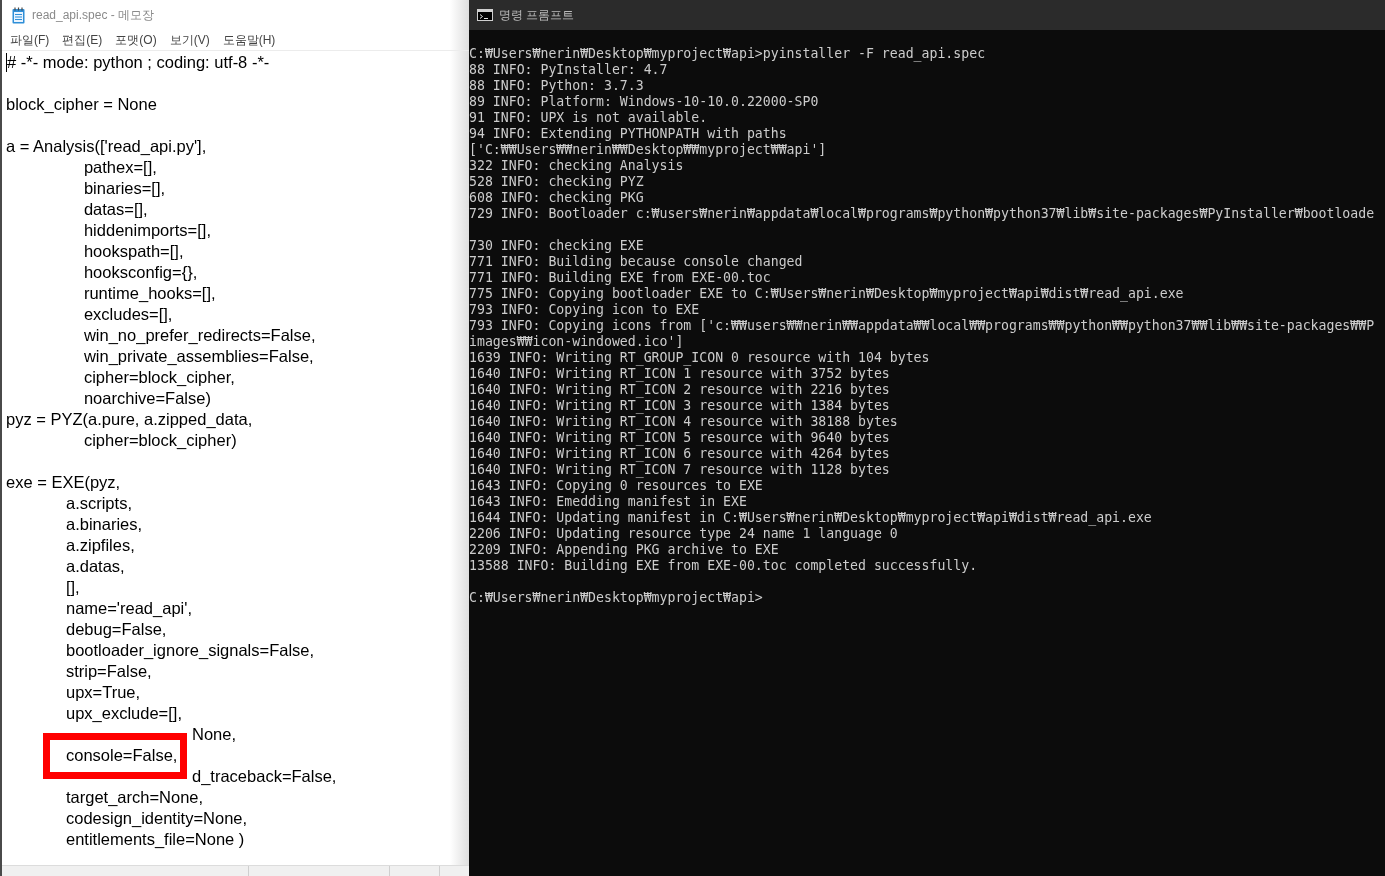  I want to click on window-title: read_api.spec - 메모장, so click(93, 15).